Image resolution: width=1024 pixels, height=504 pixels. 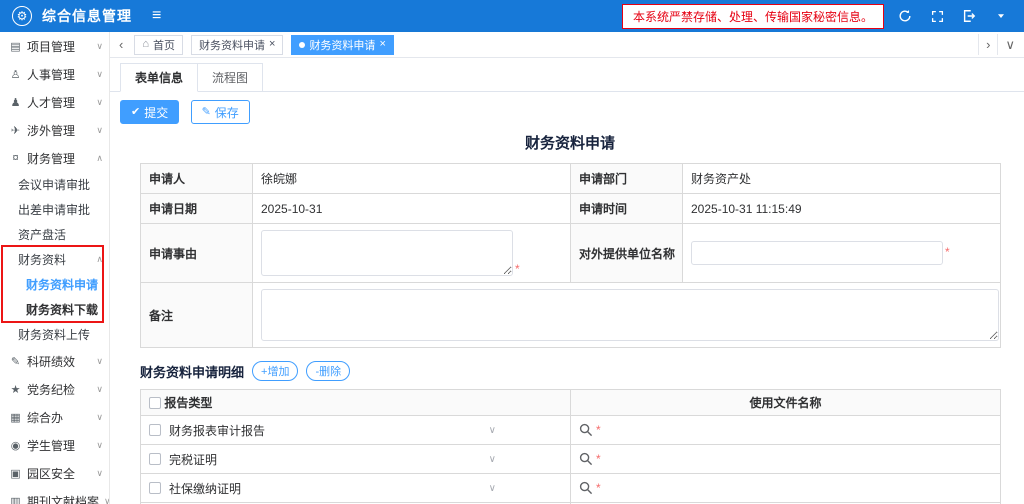 What do you see at coordinates (570, 459) in the screenshot?
I see `detail-row-tax-certificate: 完税证明 ∨ *` at bounding box center [570, 459].